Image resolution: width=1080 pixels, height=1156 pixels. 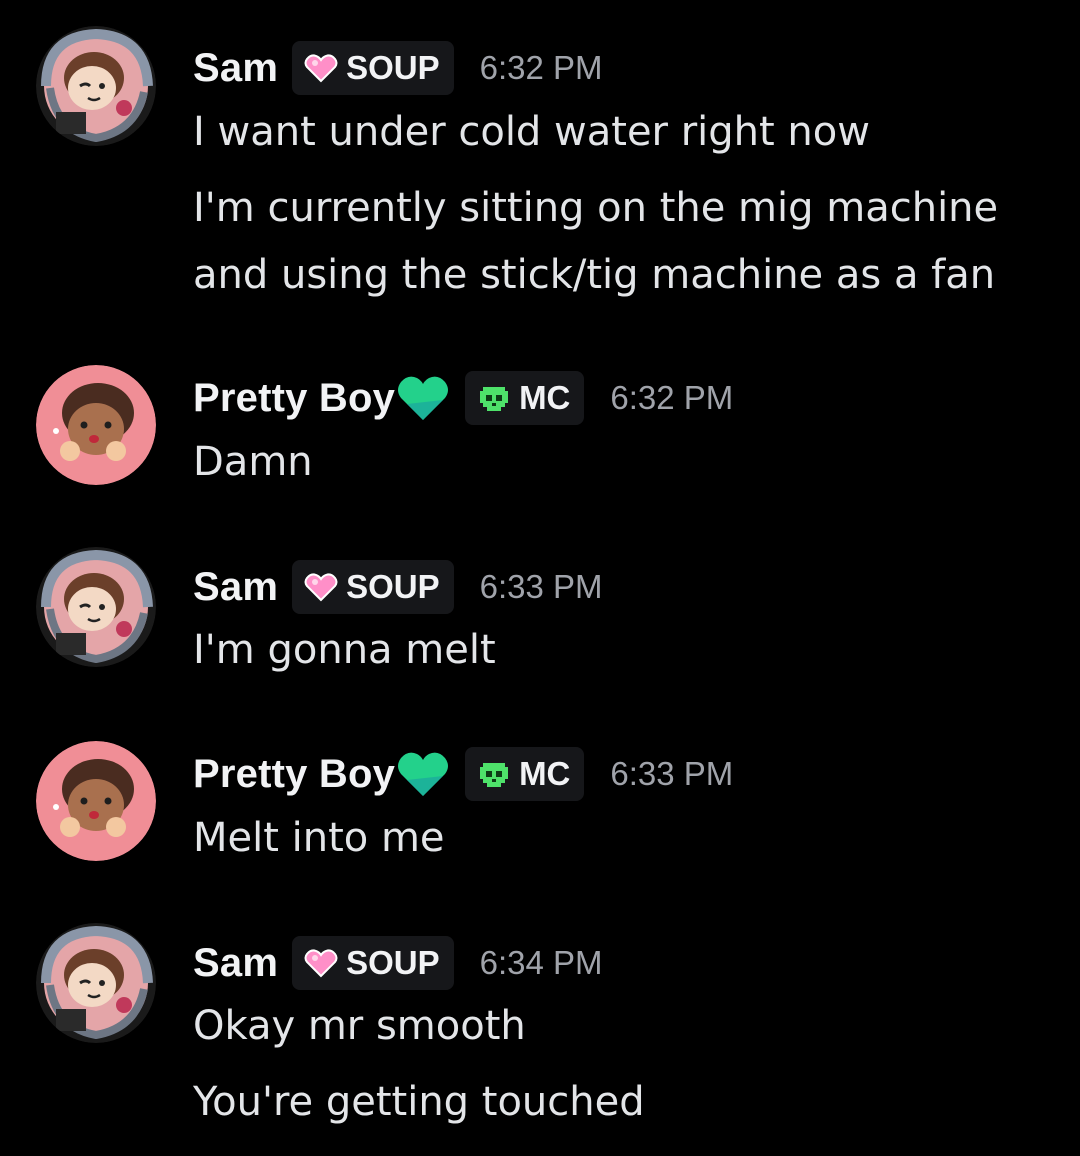 What do you see at coordinates (596, 208) in the screenshot?
I see `message-text: I'm currently sitting on the mig machine` at bounding box center [596, 208].